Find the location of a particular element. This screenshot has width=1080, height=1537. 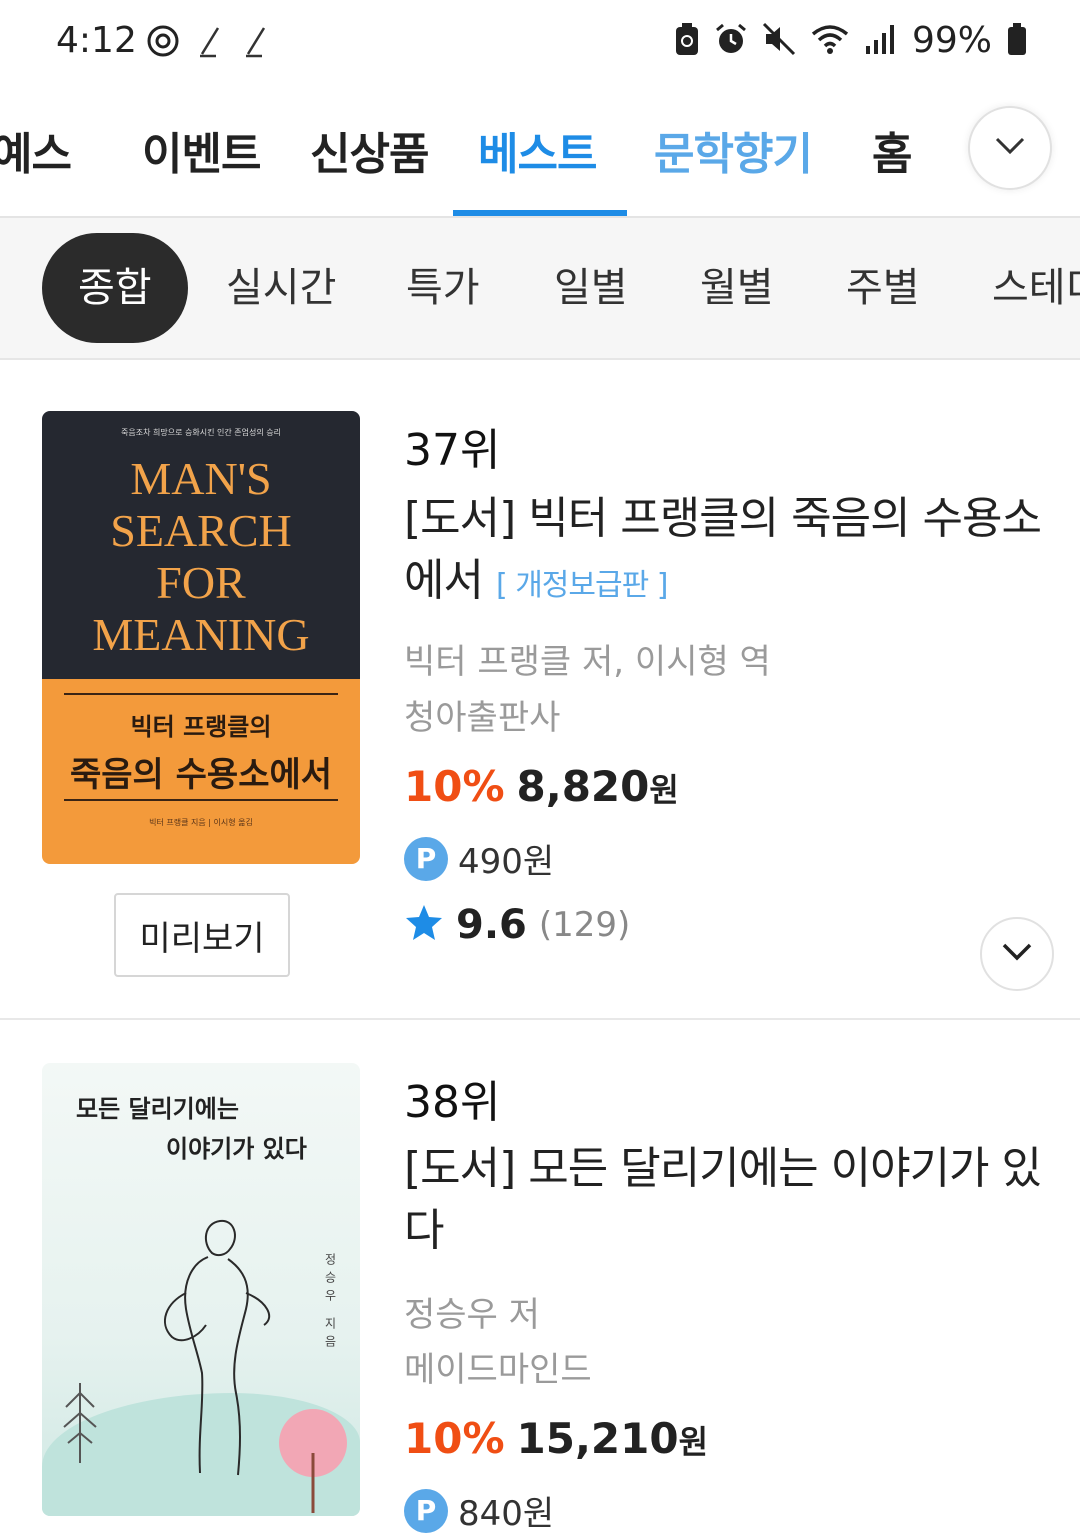

mute-icon is located at coordinates (779, 41).